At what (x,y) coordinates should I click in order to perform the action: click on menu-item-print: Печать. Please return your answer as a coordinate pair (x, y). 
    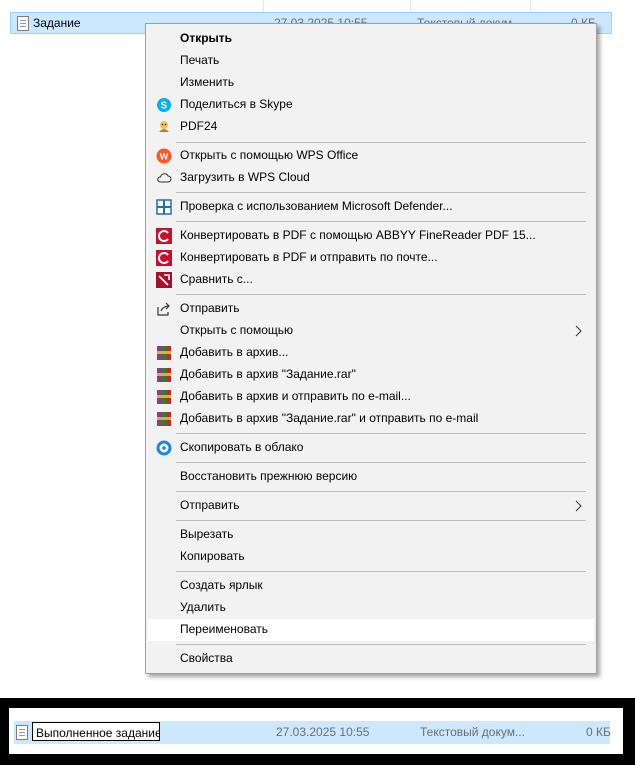
    Looking at the image, I should click on (371, 61).